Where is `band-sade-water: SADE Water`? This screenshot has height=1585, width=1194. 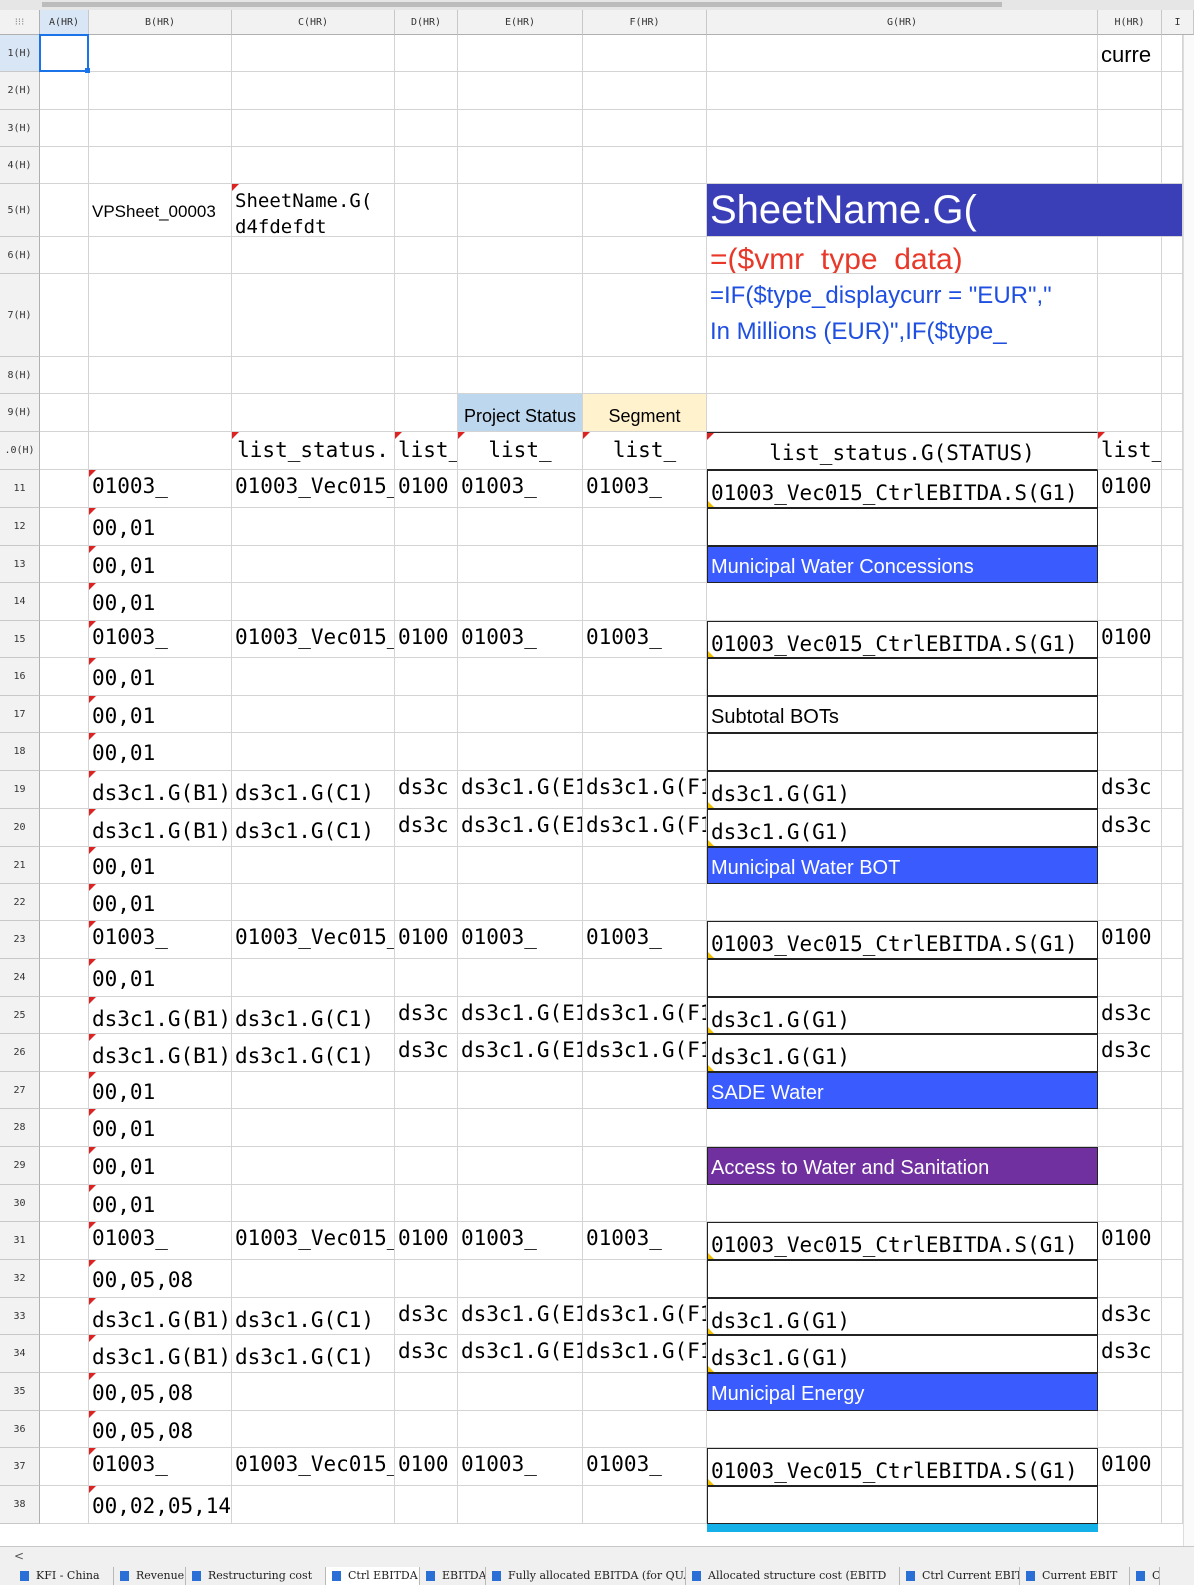 band-sade-water: SADE Water is located at coordinates (902, 1090).